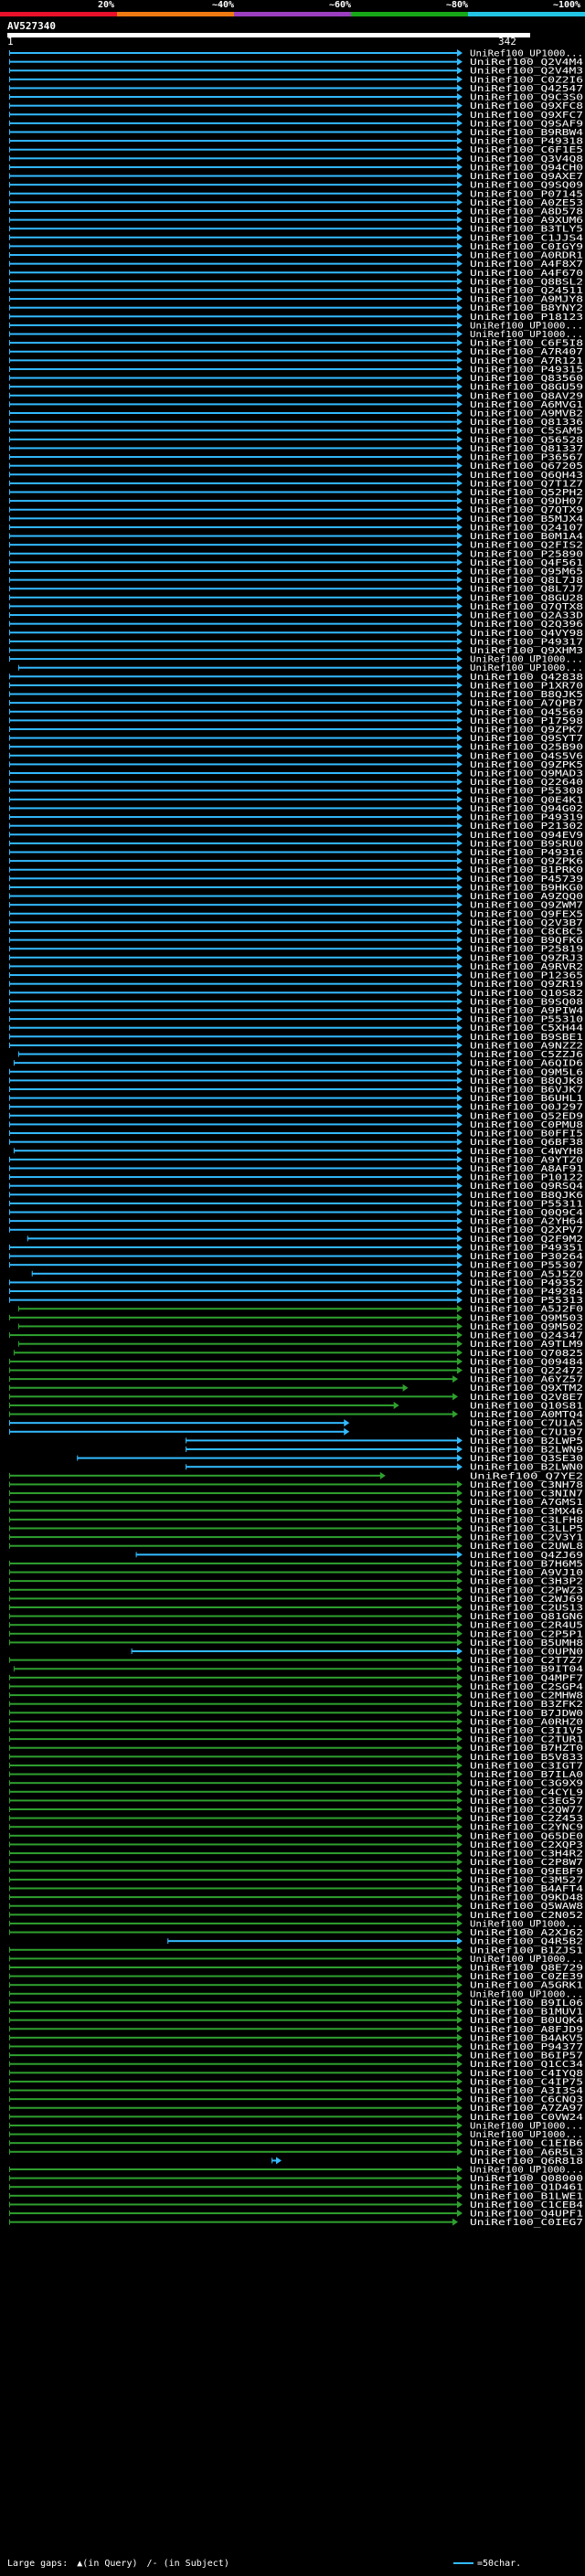 The image size is (585, 2576). Describe the element at coordinates (38, 2564) in the screenshot. I see `gaps-label: Large gaps:` at that location.